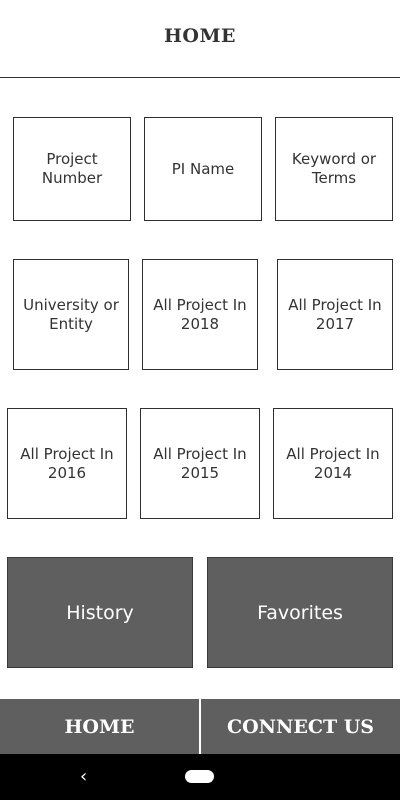 This screenshot has width=400, height=800. I want to click on favorites-label: Favorites, so click(300, 612).